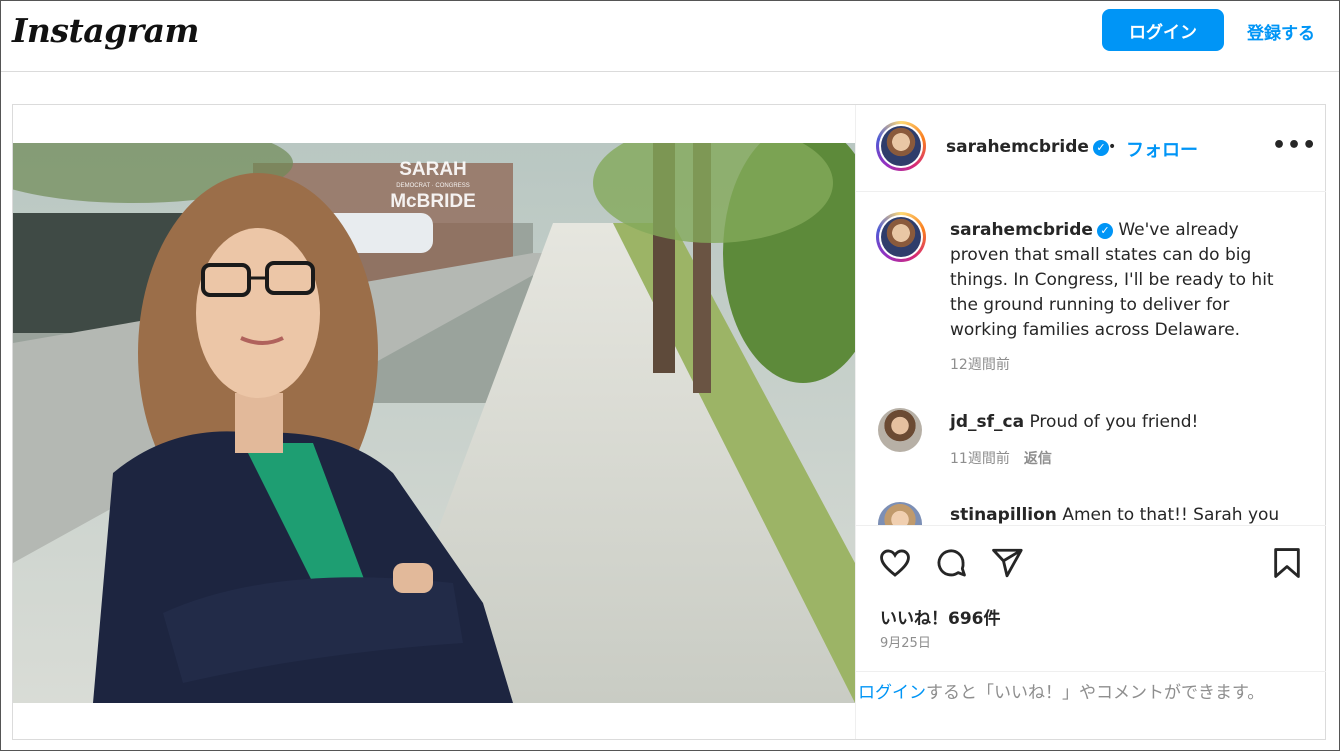 Image resolution: width=1340 pixels, height=751 pixels. I want to click on login-prompt: ログインすると「いいね！」やコメントができます。, so click(1091, 705).